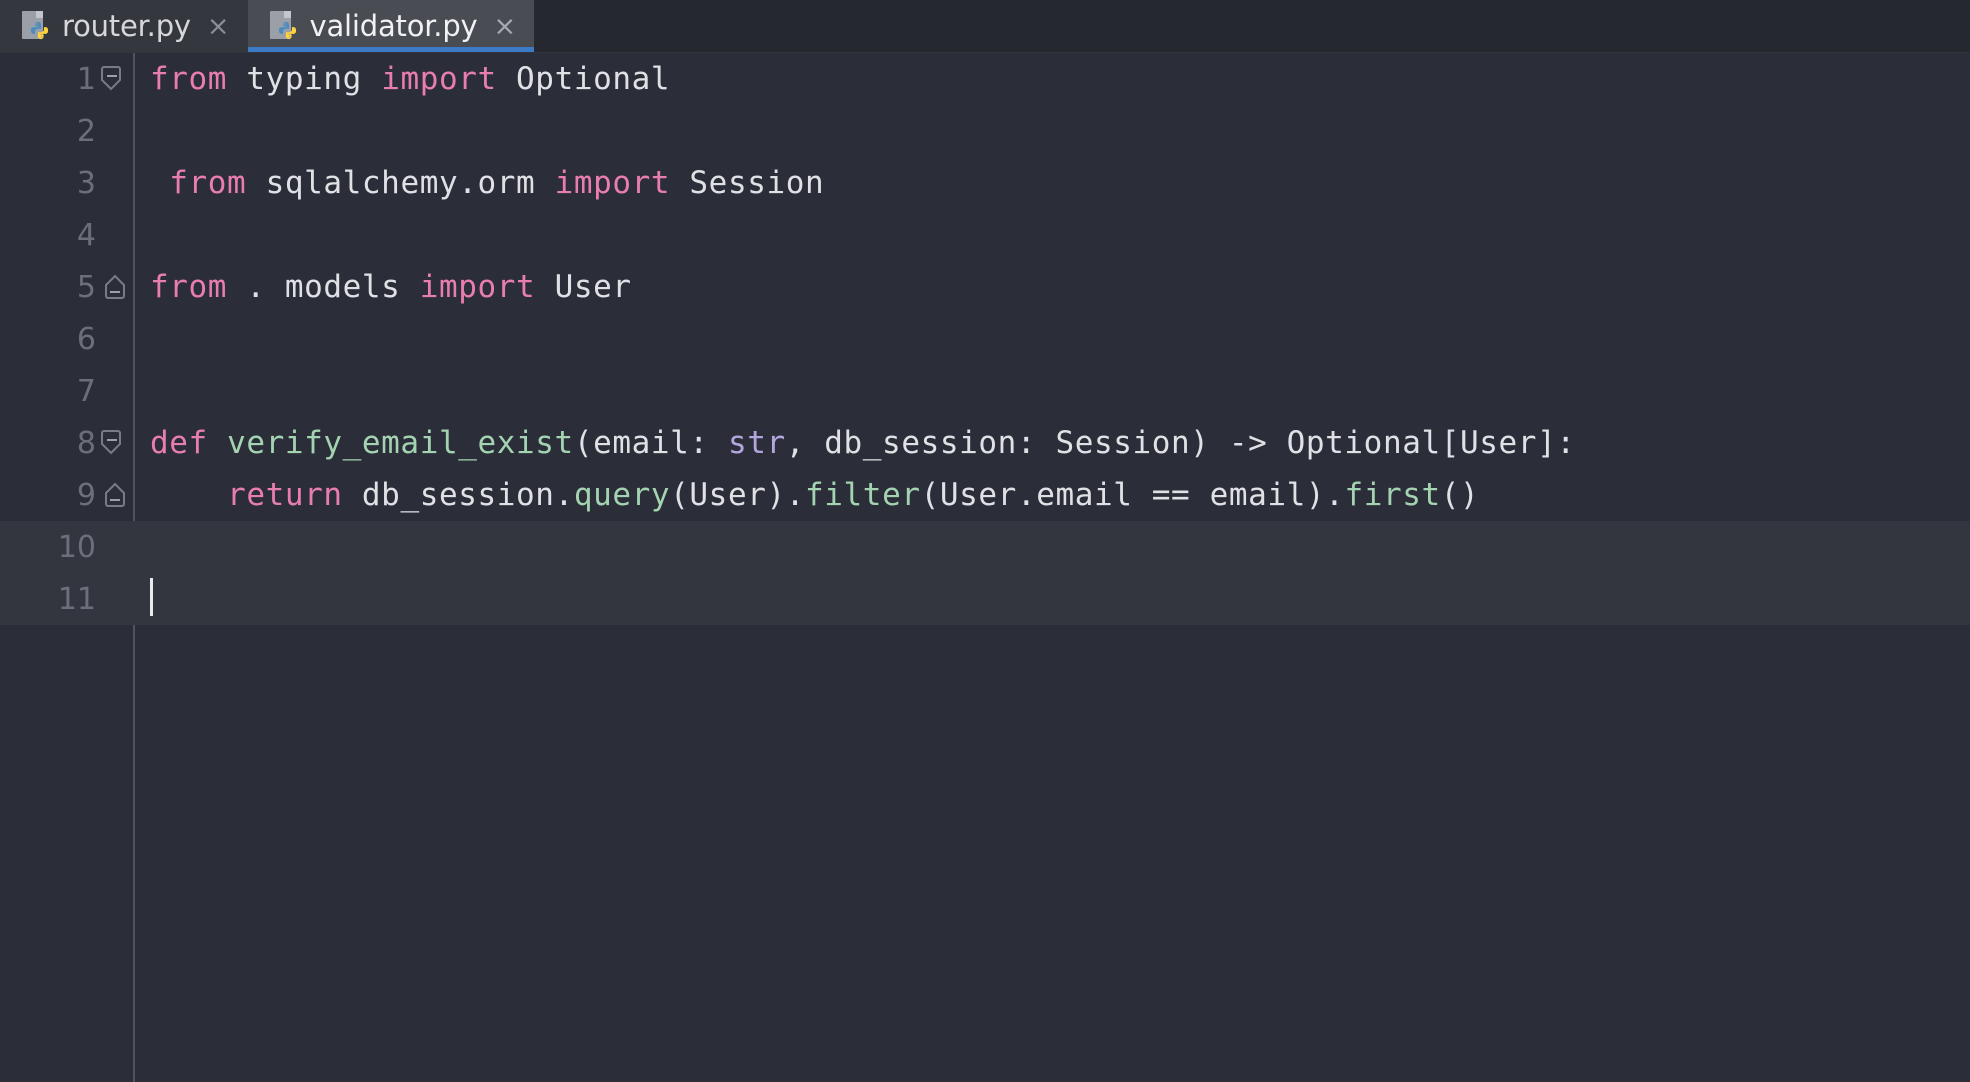 The width and height of the screenshot is (1970, 1082). I want to click on code-line: 3 from sqlalchemy.orm import Session, so click(985, 183).